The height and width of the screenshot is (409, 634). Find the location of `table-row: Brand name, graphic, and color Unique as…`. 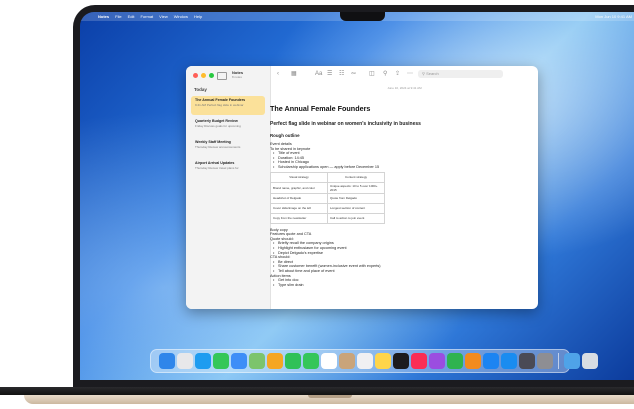

table-row: Brand name, graphic, and color Unique as… is located at coordinates (327, 187).